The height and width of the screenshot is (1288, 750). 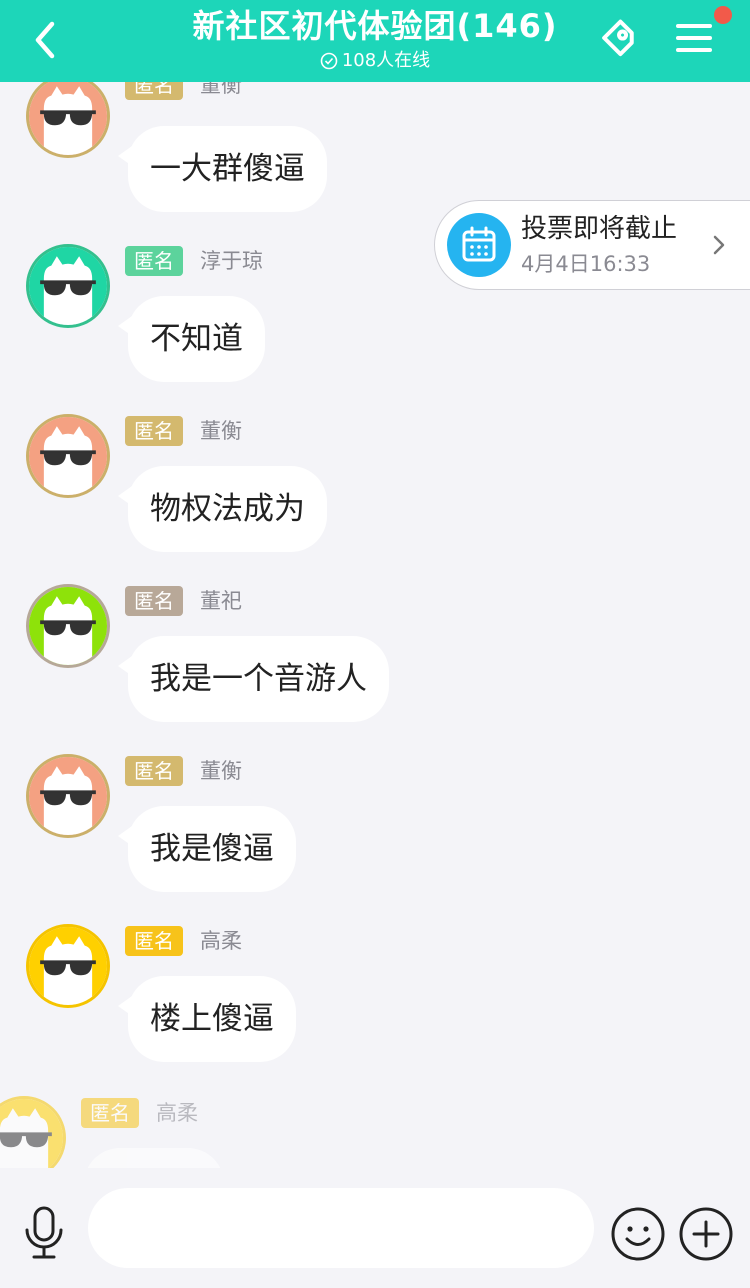 I want to click on message-bubble: 我是一个音游人, so click(x=253, y=679).